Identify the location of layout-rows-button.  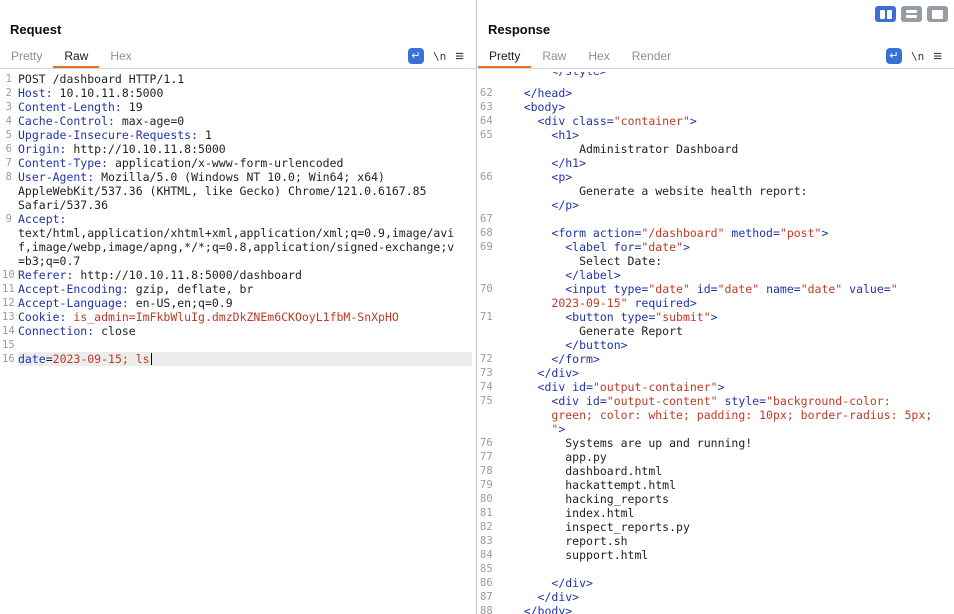
(911, 14).